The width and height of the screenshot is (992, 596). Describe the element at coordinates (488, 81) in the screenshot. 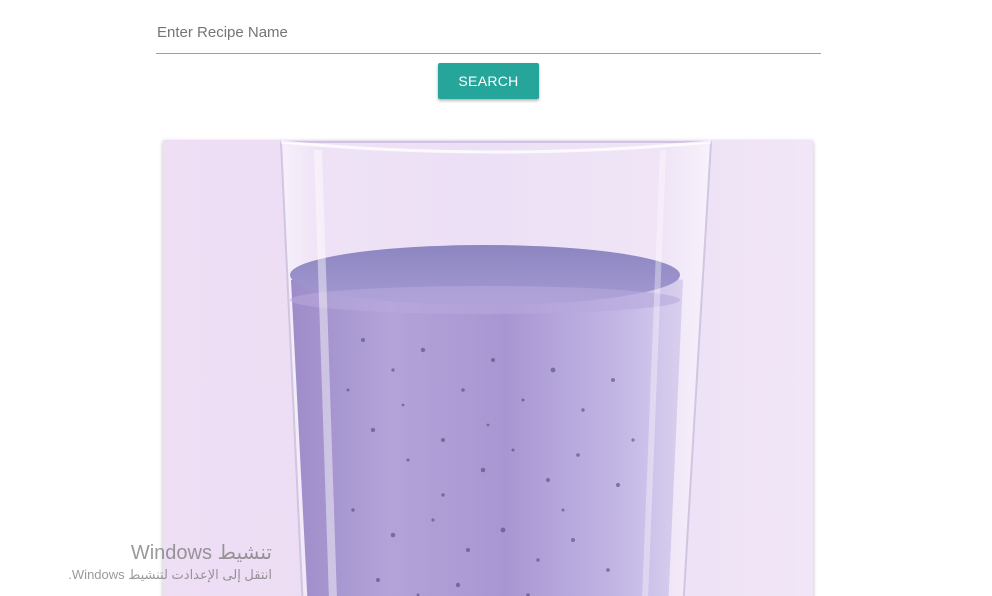

I see `search-button: SEARCH` at that location.